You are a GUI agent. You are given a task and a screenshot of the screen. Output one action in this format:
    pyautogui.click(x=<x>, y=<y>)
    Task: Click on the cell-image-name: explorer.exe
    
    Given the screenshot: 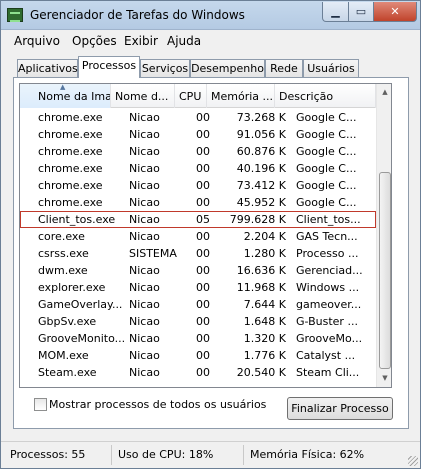 What is the action you would take?
    pyautogui.click(x=72, y=287)
    